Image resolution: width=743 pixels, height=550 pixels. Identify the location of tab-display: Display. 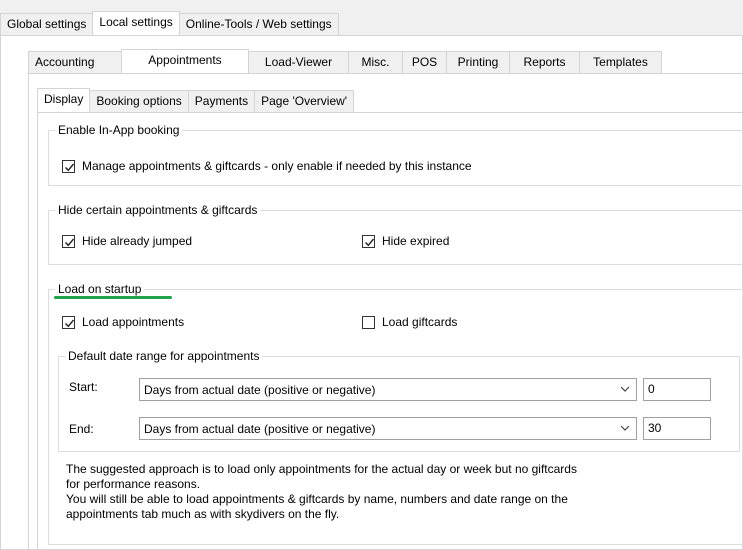
(64, 100).